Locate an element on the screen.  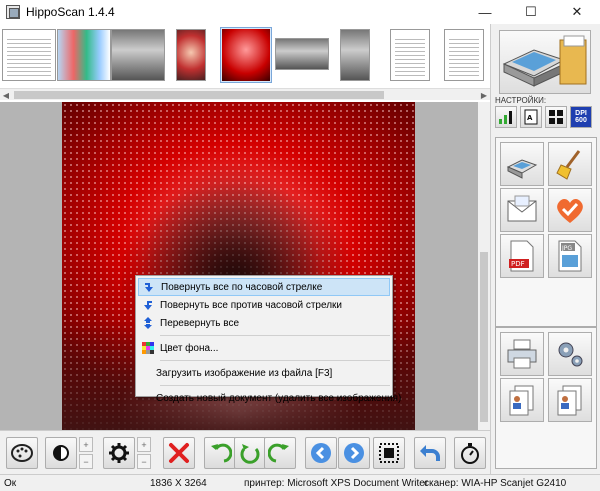
contrast-plus-button: + is located at coordinates (144, 444).